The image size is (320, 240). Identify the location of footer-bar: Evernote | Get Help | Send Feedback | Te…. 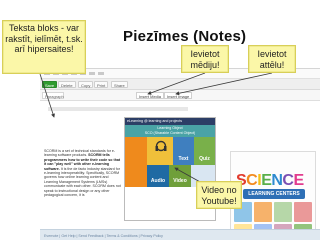
(180, 234).